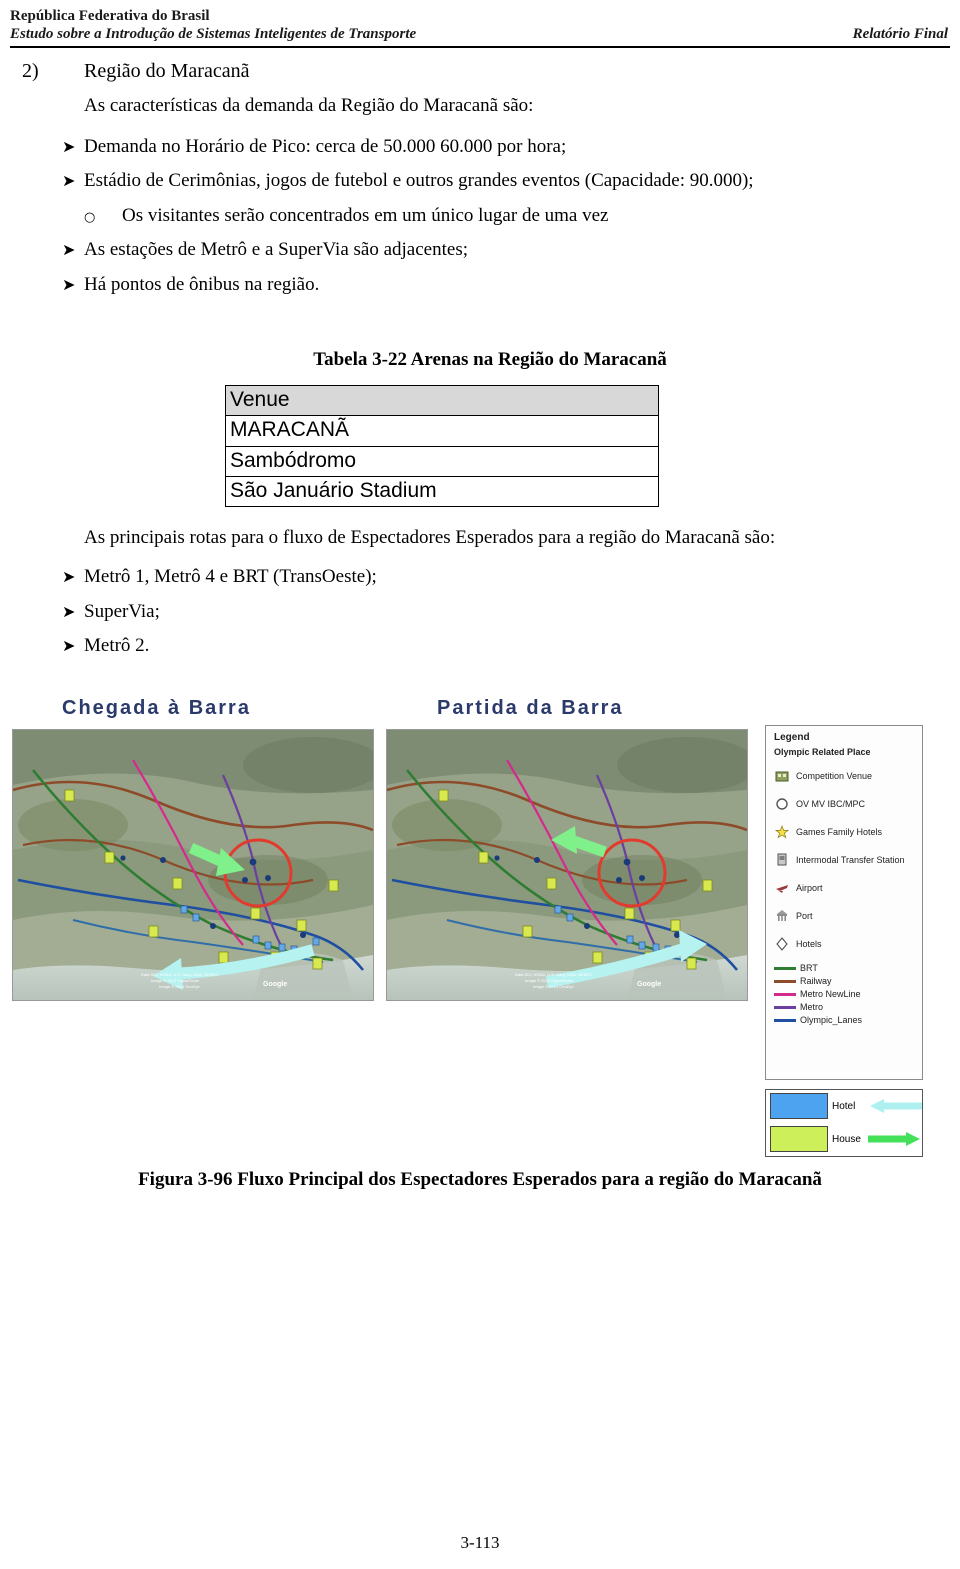 Image resolution: width=960 pixels, height=1569 pixels. What do you see at coordinates (839, 831) in the screenshot?
I see `legend-entry-label: Games Family Hotels` at bounding box center [839, 831].